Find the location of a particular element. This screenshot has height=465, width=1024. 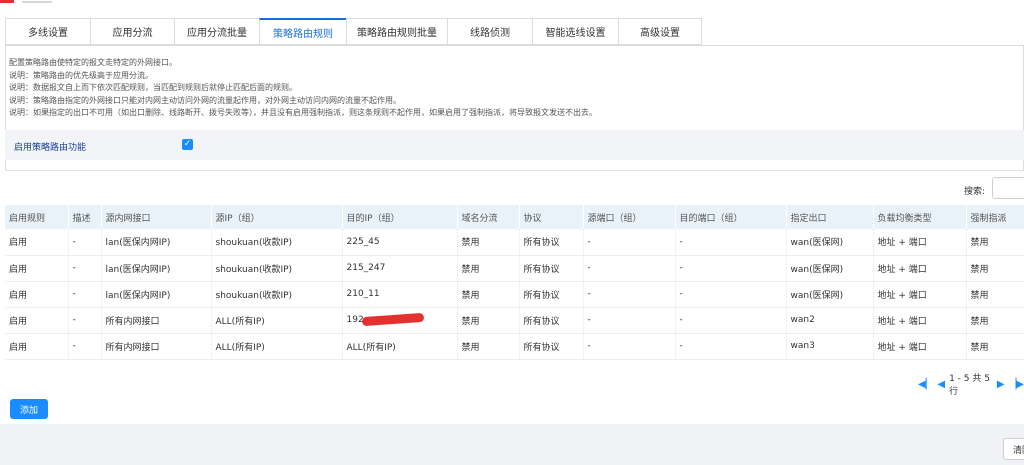

cell-dst-ip: 192 is located at coordinates (400, 320).